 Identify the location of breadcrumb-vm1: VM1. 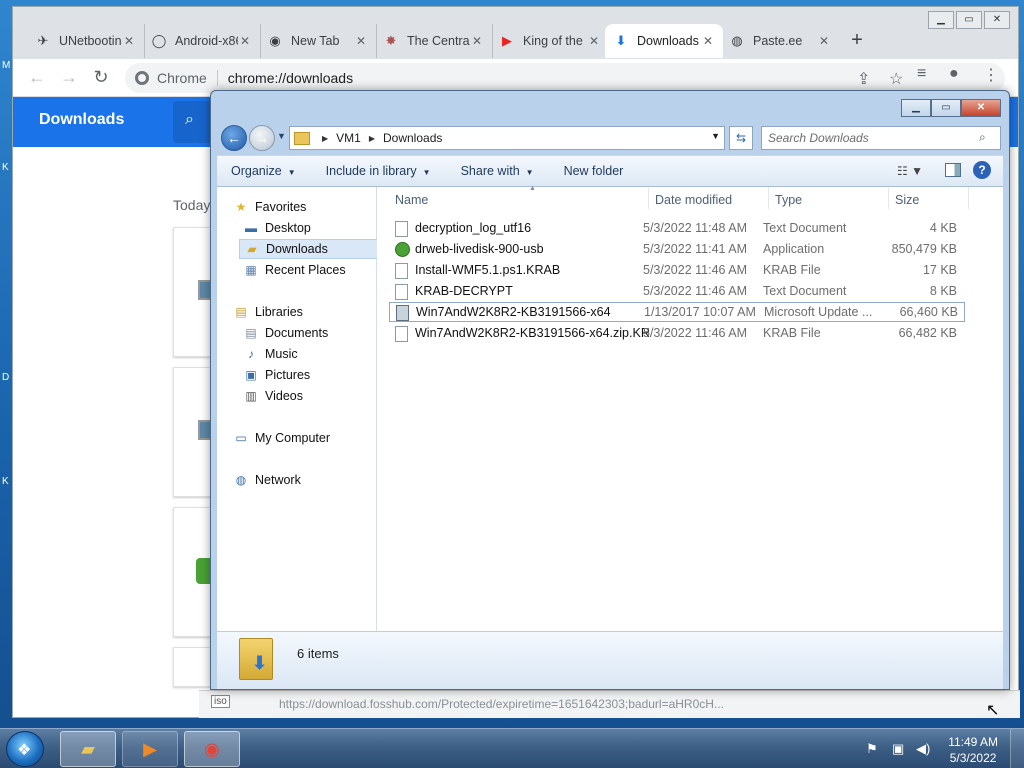
(348, 138).